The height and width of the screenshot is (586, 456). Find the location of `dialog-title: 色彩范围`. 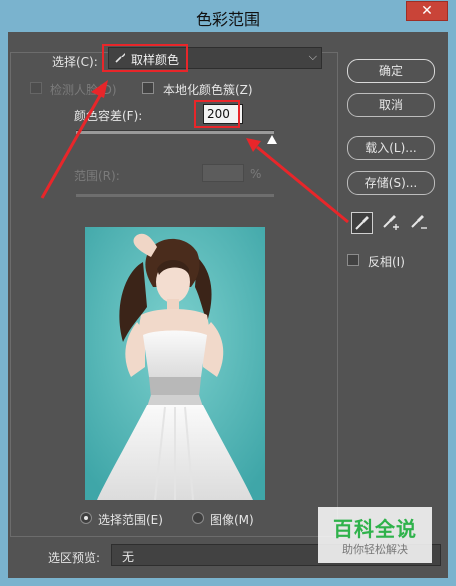

dialog-title: 色彩范围 is located at coordinates (227, 19).